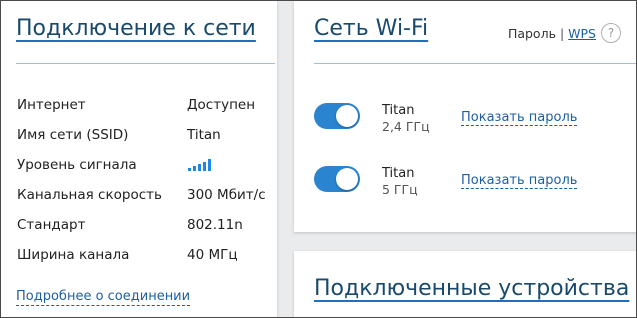 The image size is (637, 318). Describe the element at coordinates (73, 135) in the screenshot. I see `info-label: Имя сети (SSID)` at that location.